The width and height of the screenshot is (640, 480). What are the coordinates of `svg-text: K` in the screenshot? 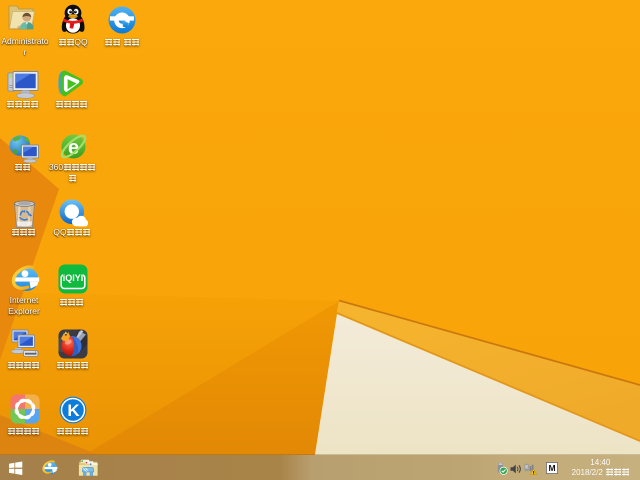 It's located at (73, 410).